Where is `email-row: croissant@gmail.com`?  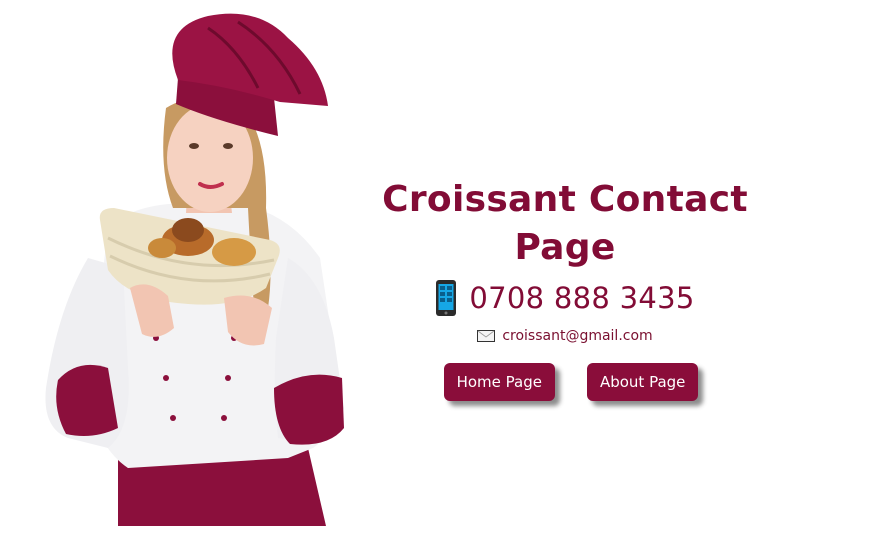 email-row: croissant@gmail.com is located at coordinates (565, 336).